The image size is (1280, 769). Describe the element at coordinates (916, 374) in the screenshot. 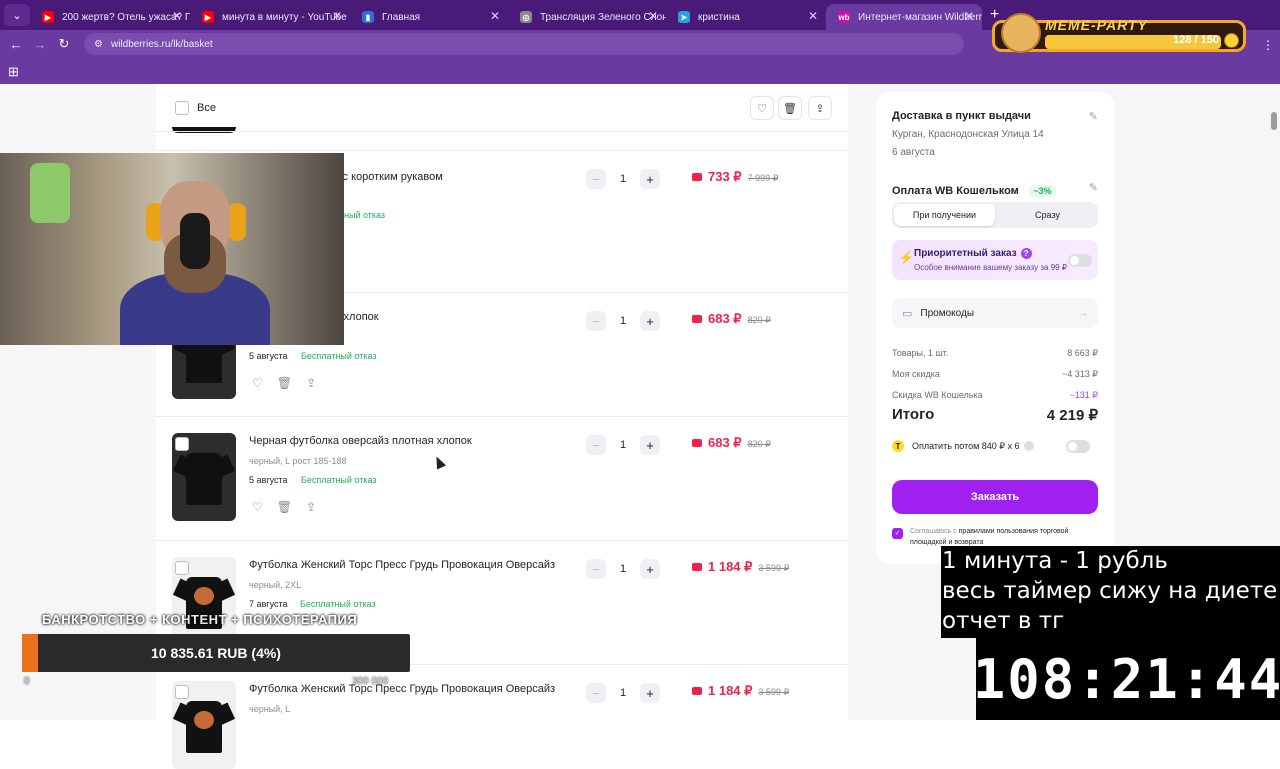

I see `my-discount-label: Моя скидка` at that location.